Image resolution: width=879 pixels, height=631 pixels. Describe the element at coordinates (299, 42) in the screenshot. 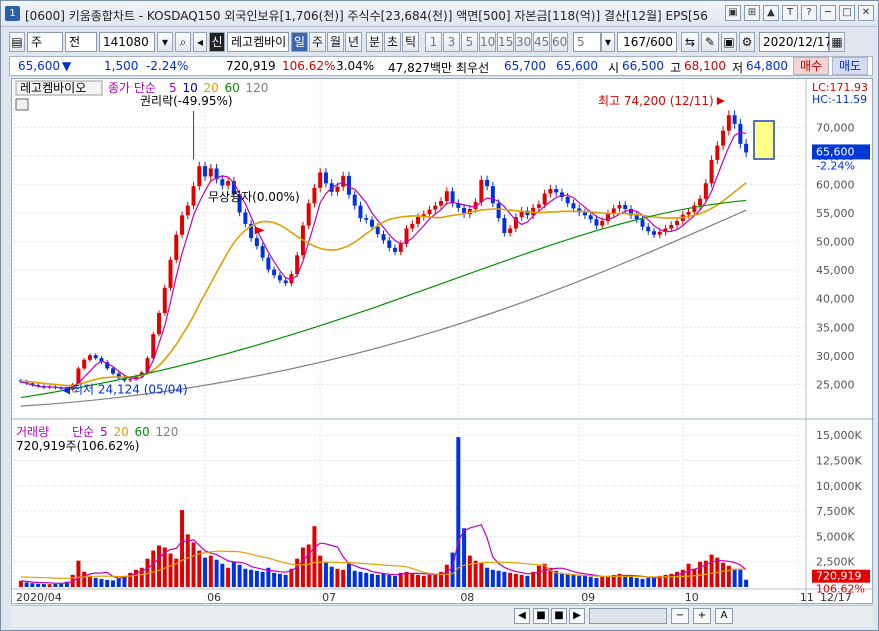

I see `period-day: 일` at that location.